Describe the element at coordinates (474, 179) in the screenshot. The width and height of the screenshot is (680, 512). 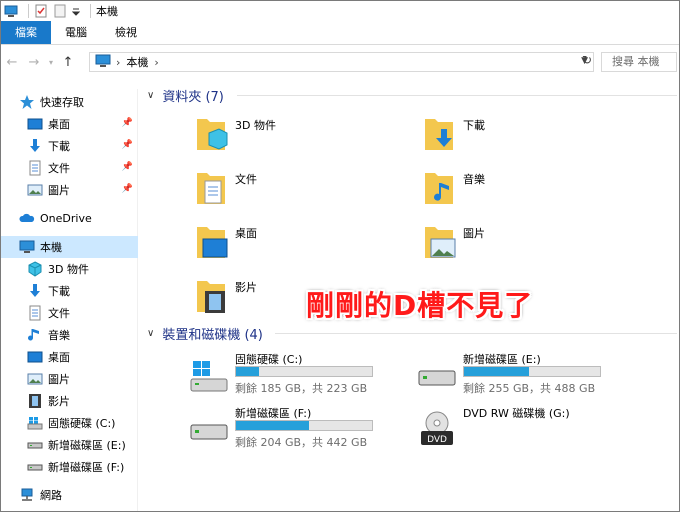
I see `folder-label: 音樂` at that location.